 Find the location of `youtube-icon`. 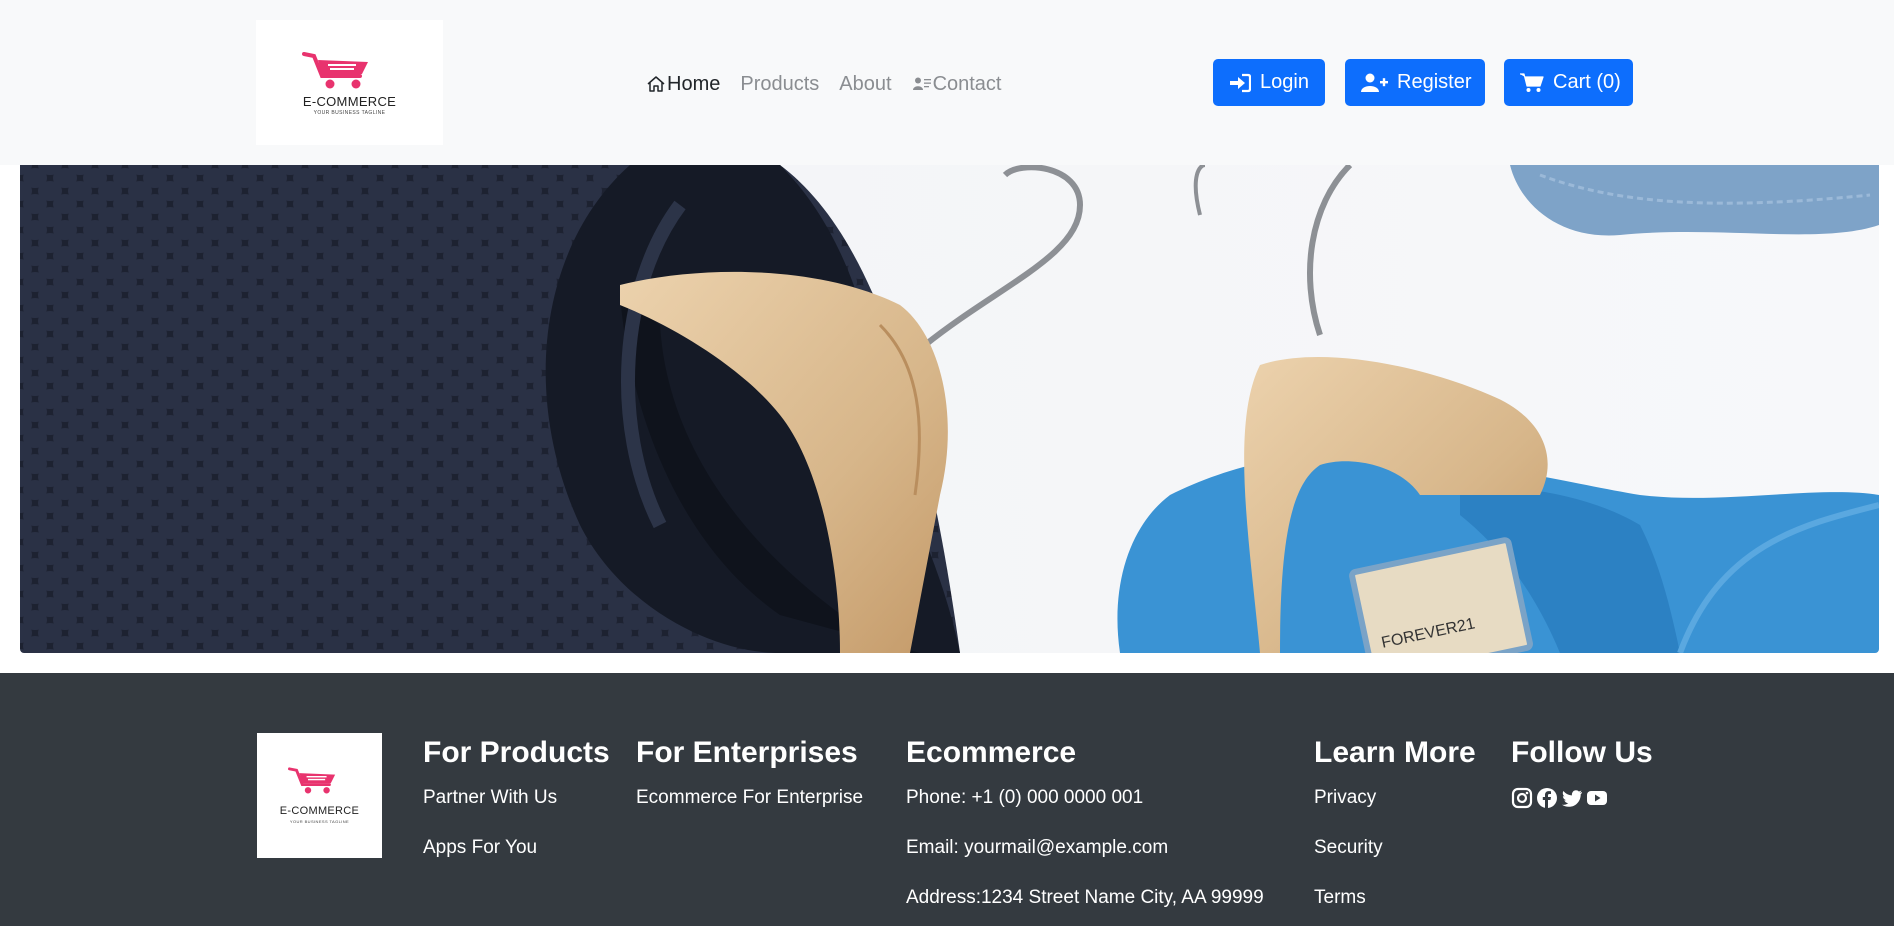

youtube-icon is located at coordinates (1597, 798).